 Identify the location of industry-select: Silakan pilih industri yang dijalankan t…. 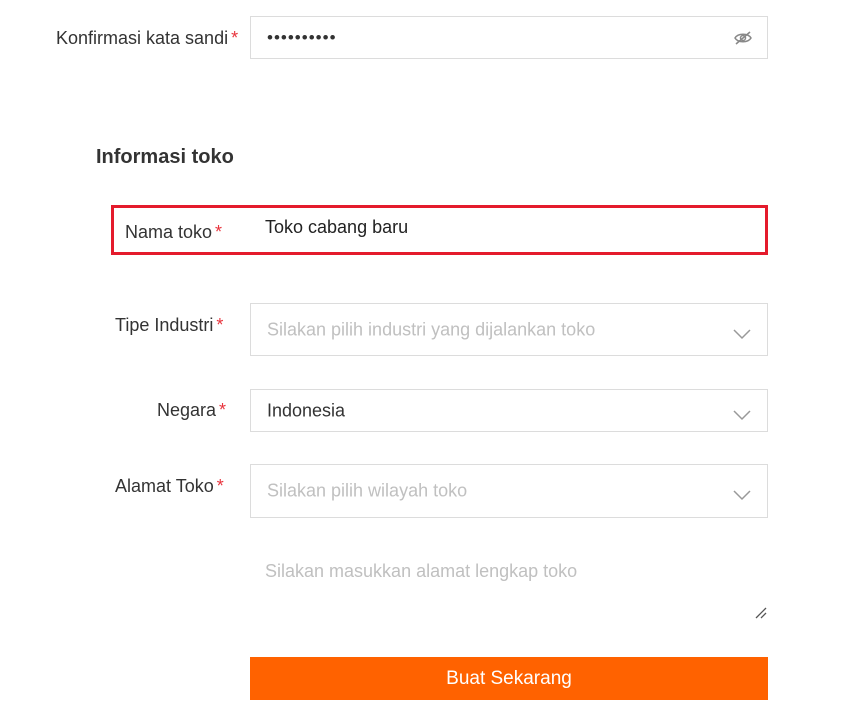
(509, 329).